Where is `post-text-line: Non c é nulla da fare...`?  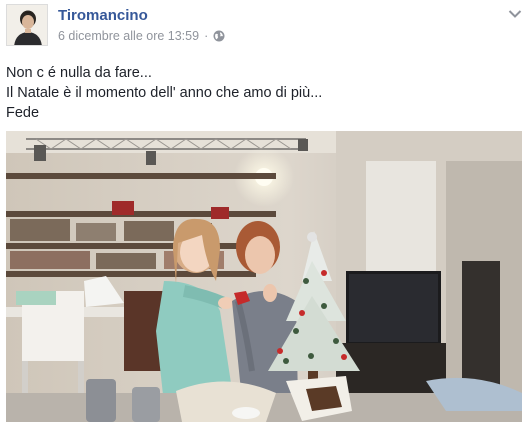 post-text-line: Non c é nulla da fare... is located at coordinates (79, 73).